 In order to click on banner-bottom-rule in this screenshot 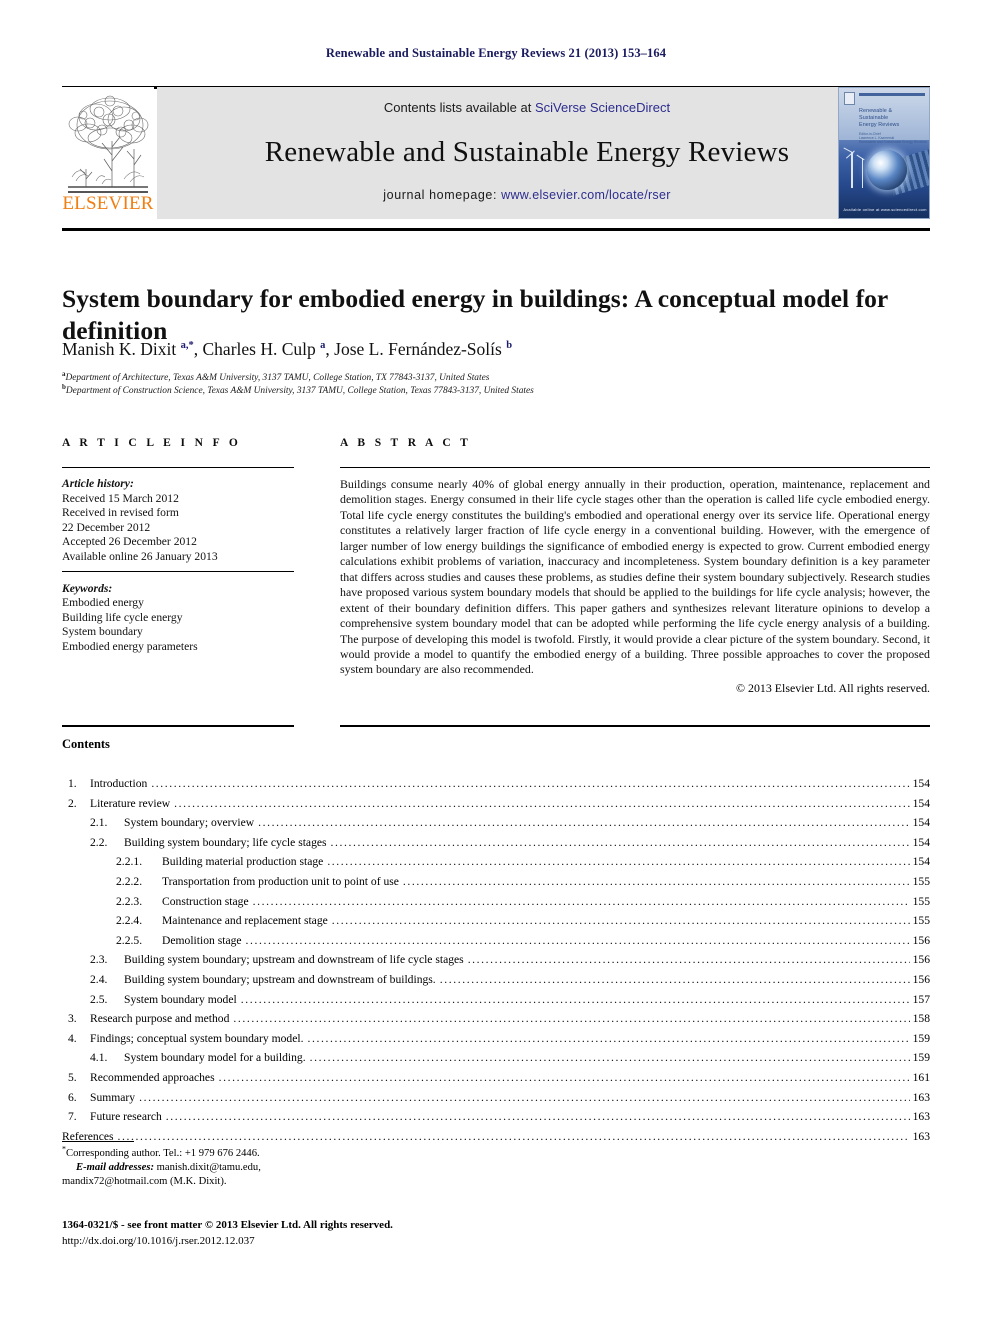, I will do `click(496, 229)`.